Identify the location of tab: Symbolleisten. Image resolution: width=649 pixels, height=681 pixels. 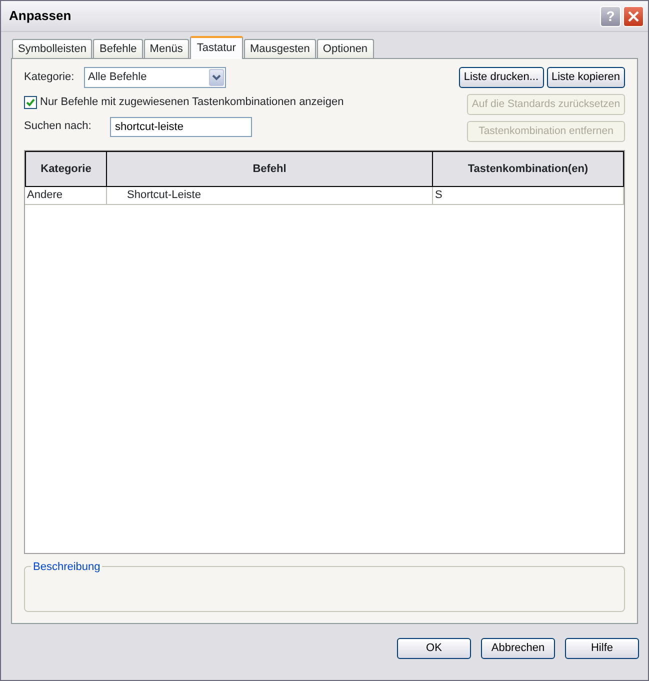
(52, 48).